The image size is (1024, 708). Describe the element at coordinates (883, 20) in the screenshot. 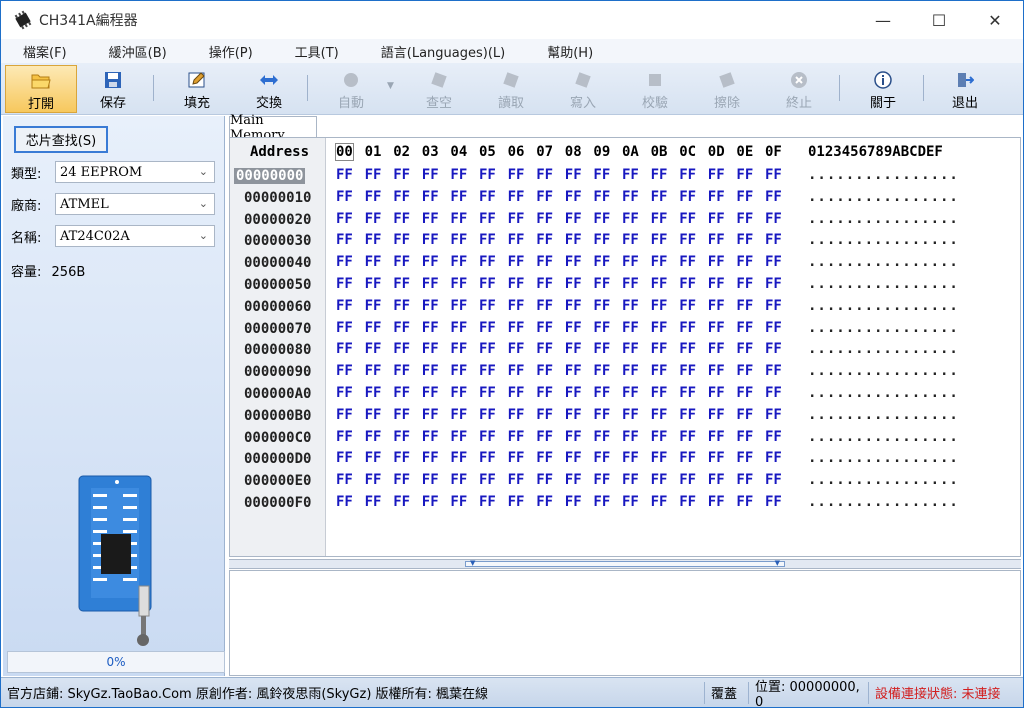

I see `minimize-button: —` at that location.